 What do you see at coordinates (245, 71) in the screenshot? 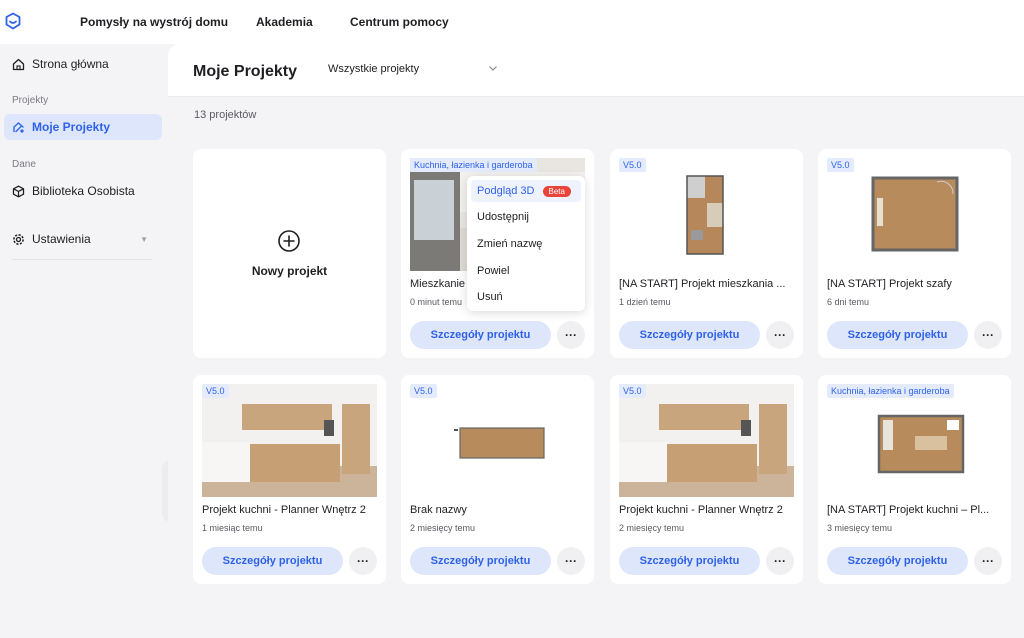
I see `page-title: Moje Projekty` at bounding box center [245, 71].